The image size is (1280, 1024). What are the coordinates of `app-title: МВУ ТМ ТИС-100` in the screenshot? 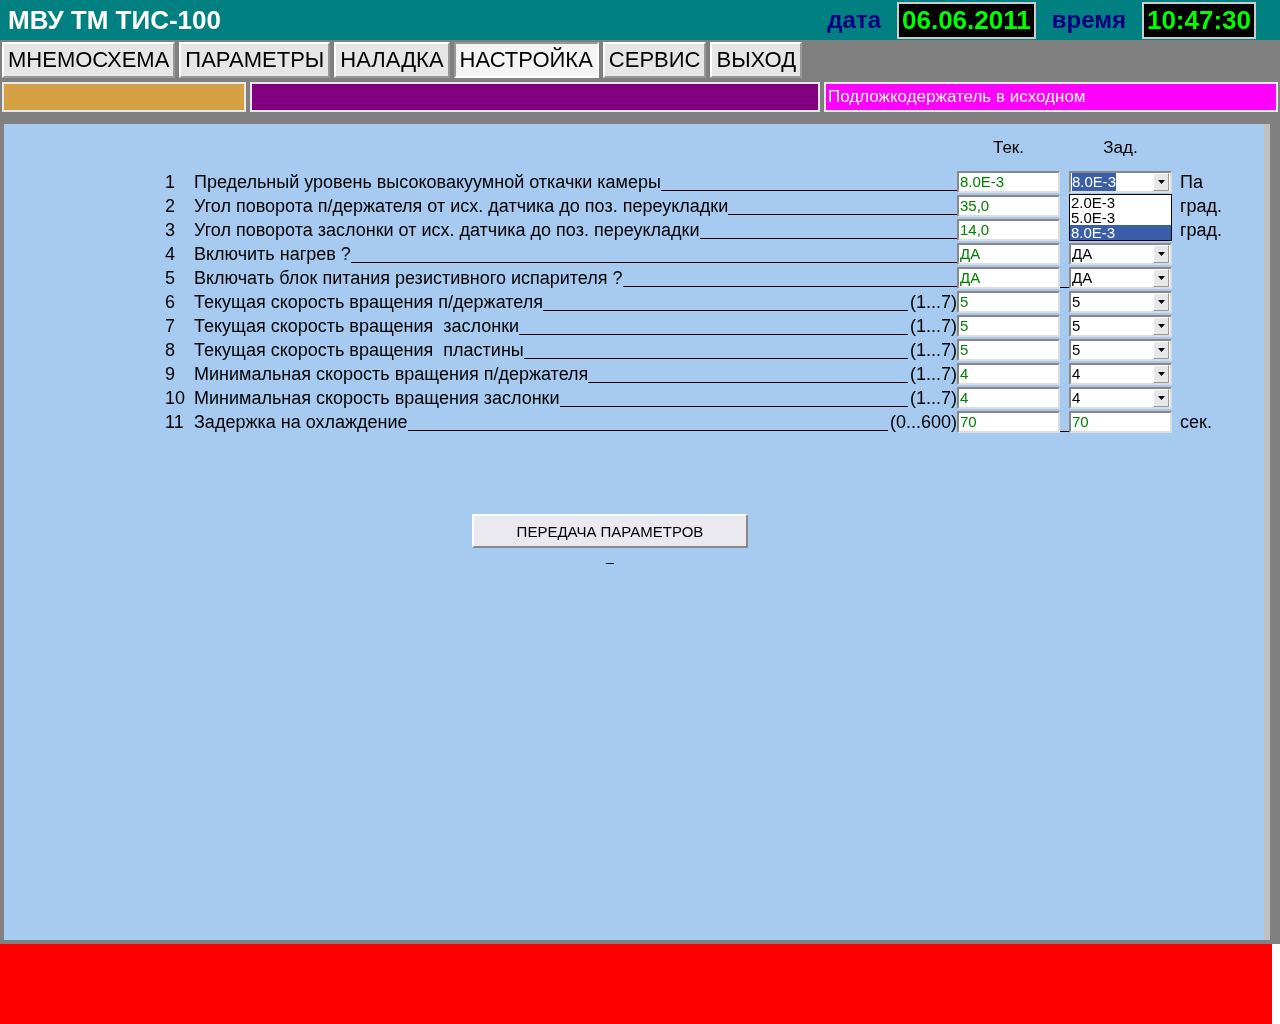 It's located at (114, 20).